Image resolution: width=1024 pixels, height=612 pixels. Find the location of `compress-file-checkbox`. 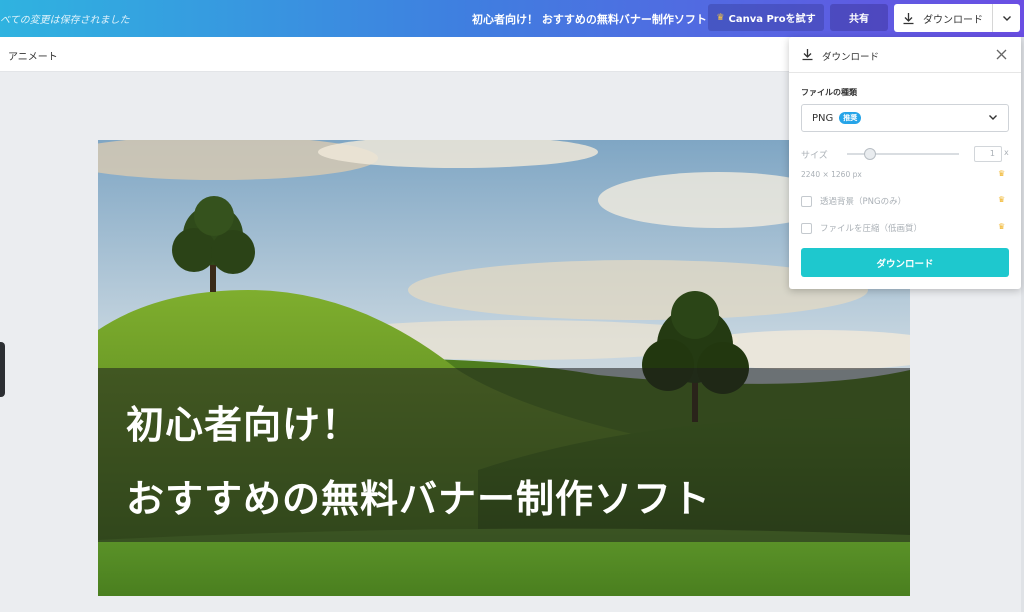

compress-file-checkbox is located at coordinates (806, 228).